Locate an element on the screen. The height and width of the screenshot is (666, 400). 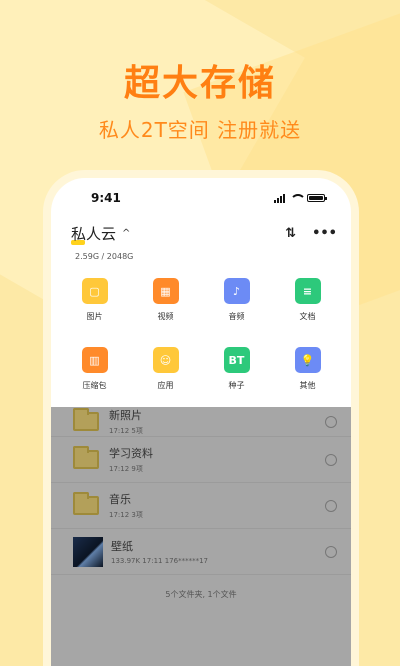
cloud-selector: 私人云 ^ is located at coordinates (101, 234).